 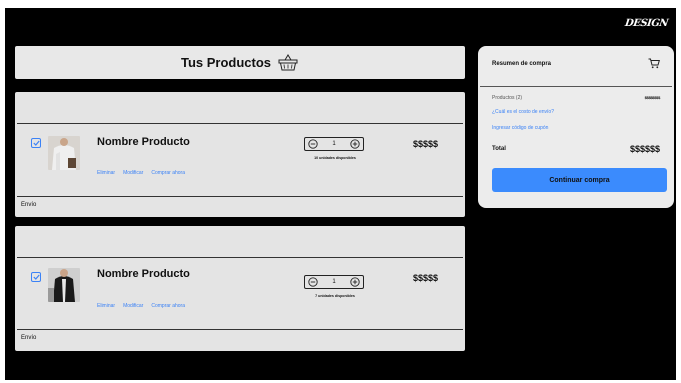 I want to click on availability-text: 7 unidades disponibles, so click(x=335, y=296).